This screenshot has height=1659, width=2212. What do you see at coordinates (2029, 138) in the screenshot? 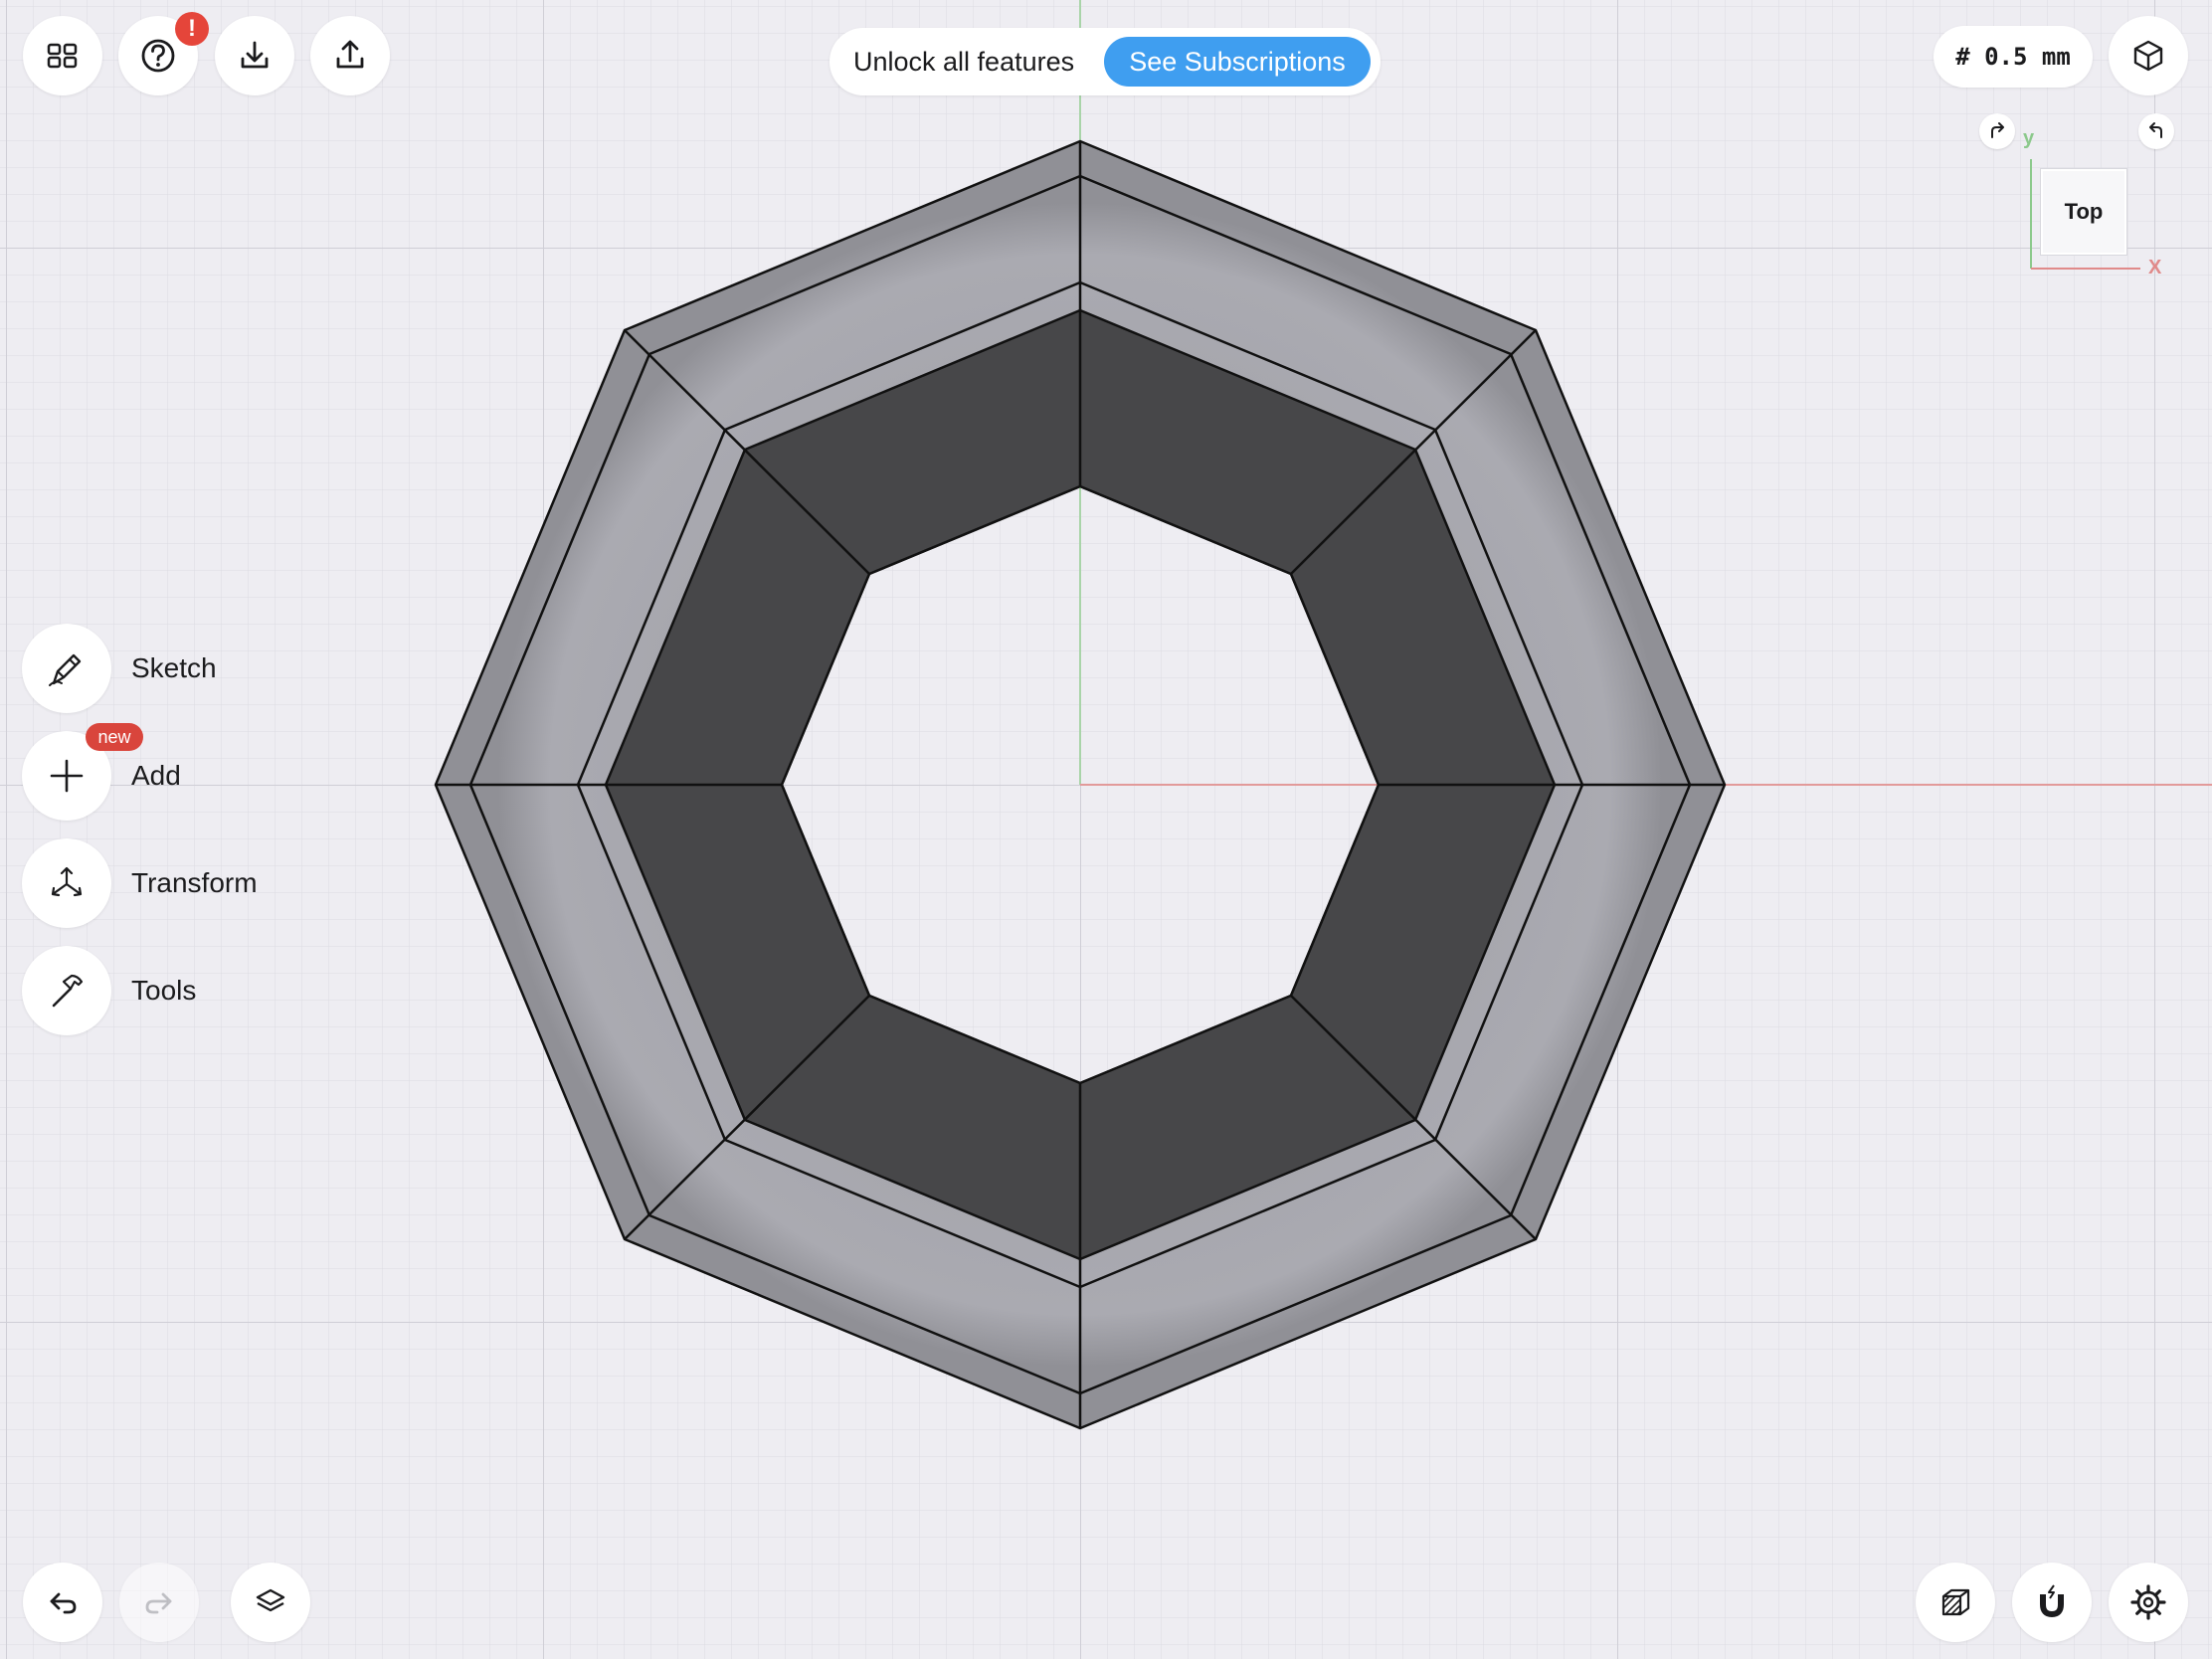
I see `y-axis-label: y` at bounding box center [2029, 138].